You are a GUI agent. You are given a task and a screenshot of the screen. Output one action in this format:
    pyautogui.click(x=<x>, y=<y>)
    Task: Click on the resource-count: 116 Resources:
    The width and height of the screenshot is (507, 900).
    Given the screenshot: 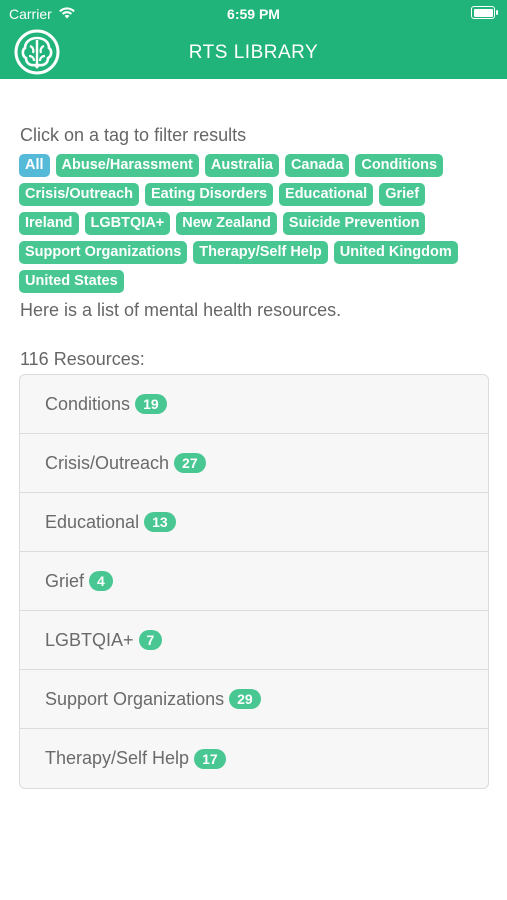 What is the action you would take?
    pyautogui.click(x=82, y=359)
    